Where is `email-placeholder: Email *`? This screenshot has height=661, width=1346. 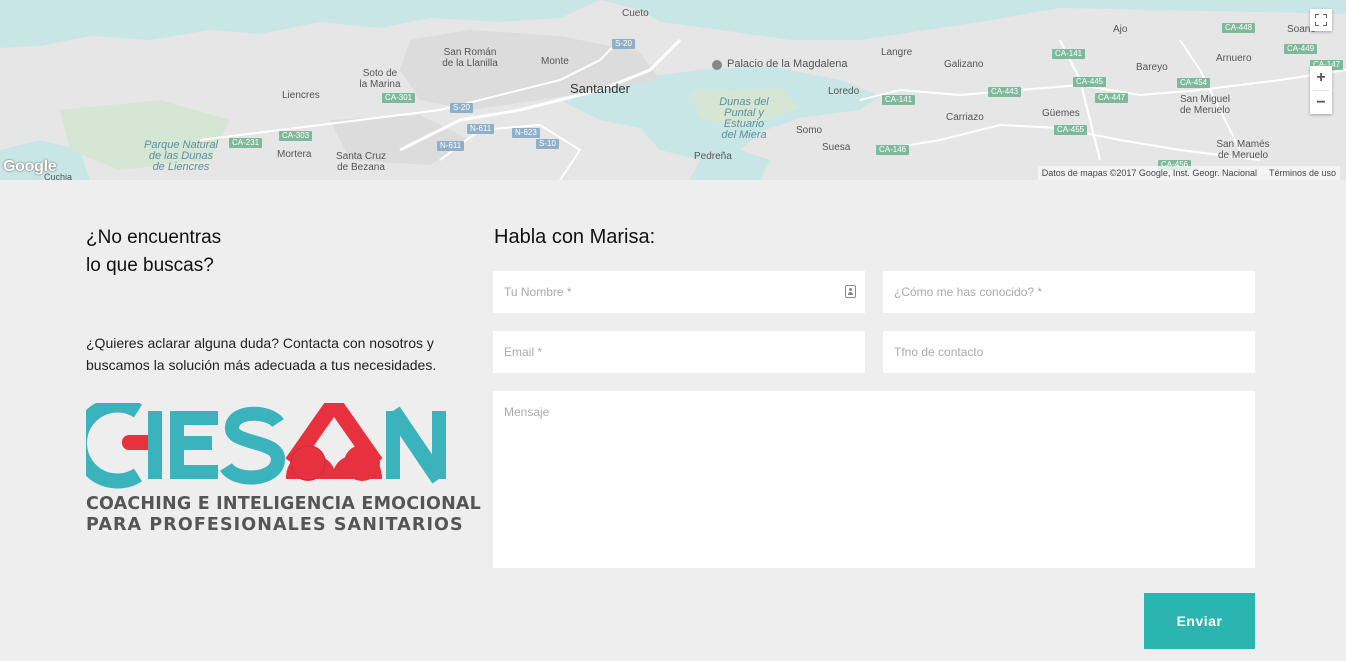
email-placeholder: Email * is located at coordinates (523, 352).